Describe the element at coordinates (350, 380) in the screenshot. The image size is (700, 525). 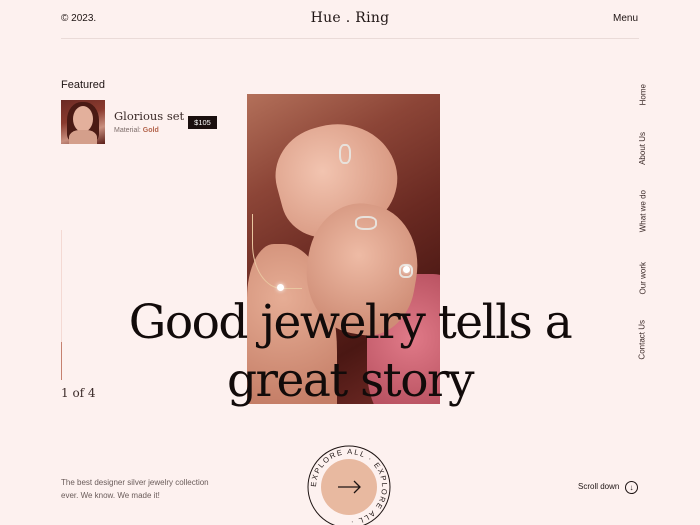
I see `headline-line-2: great story` at that location.